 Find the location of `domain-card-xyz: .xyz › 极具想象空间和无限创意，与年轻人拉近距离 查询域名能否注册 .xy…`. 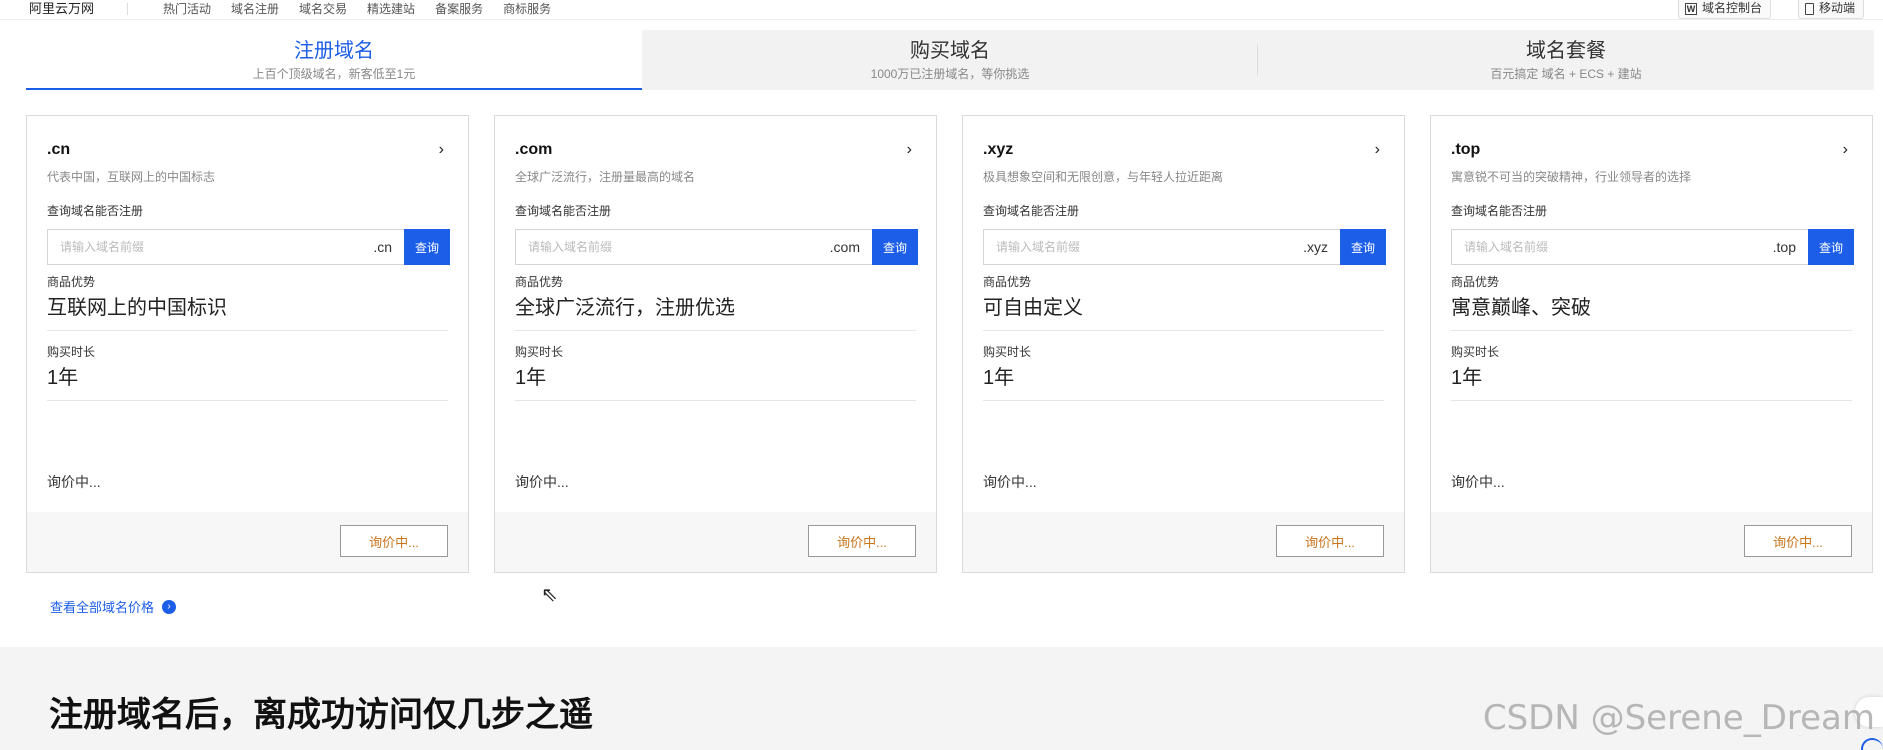

domain-card-xyz: .xyz › 极具想象空间和无限创意，与年轻人拉近距离 查询域名能否注册 .xy… is located at coordinates (1183, 344).